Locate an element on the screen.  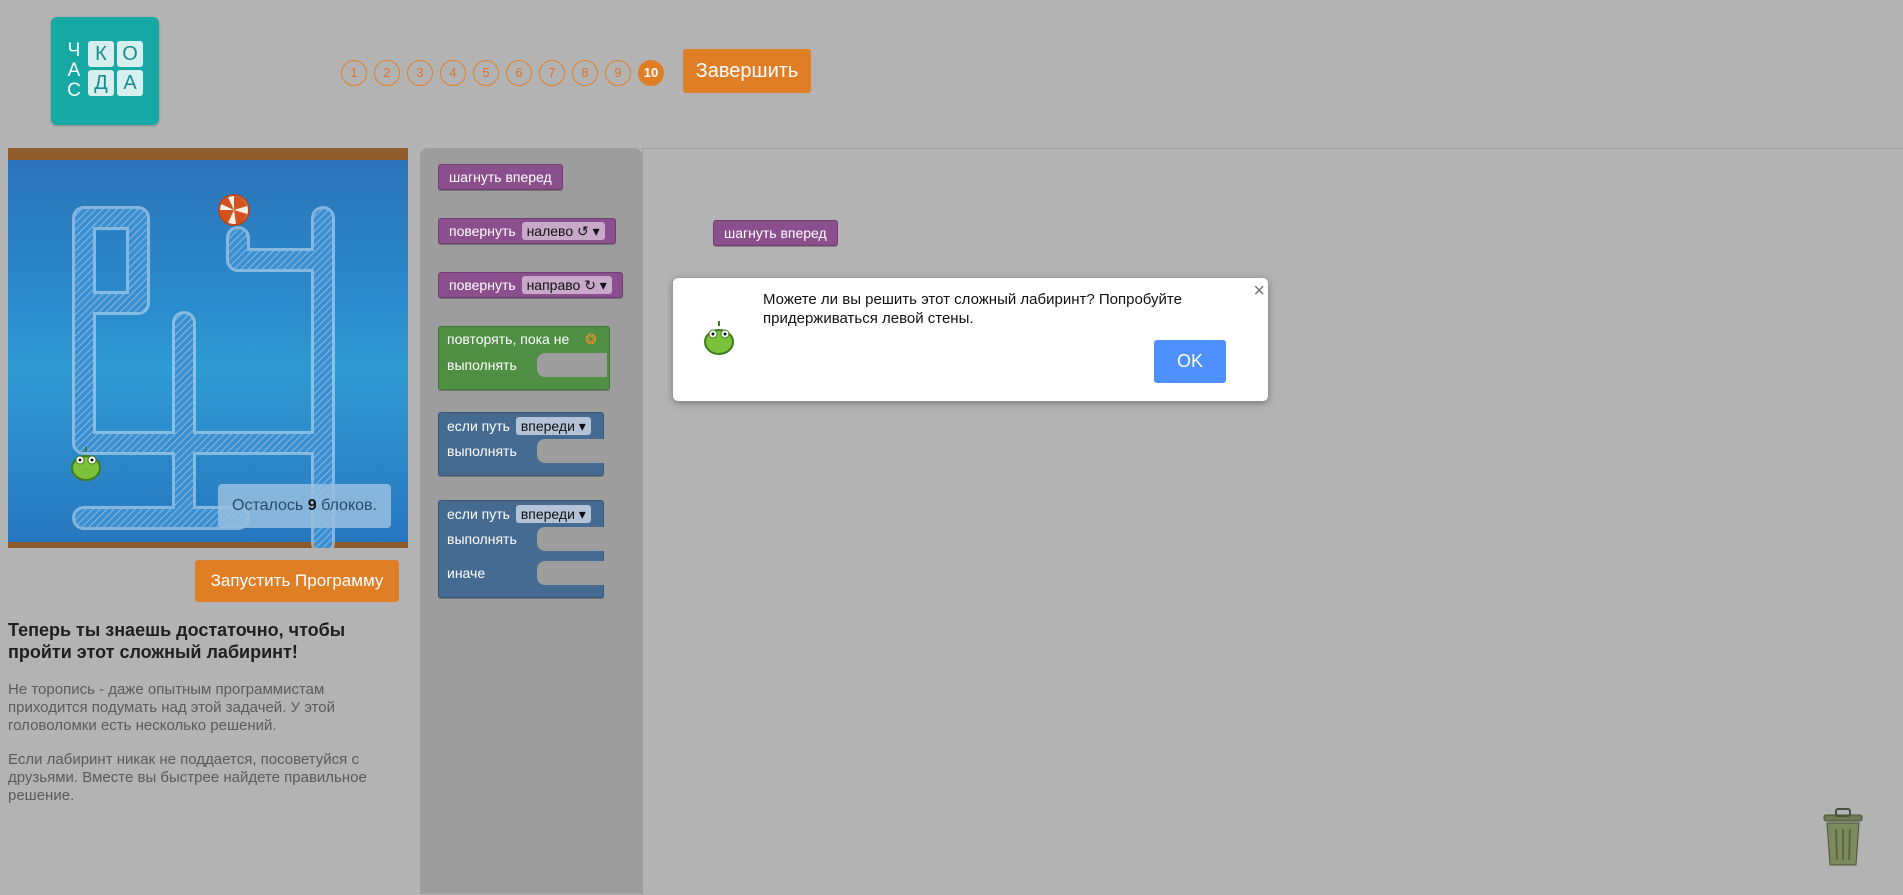
candy-goal-icon: ❂ is located at coordinates (591, 339).